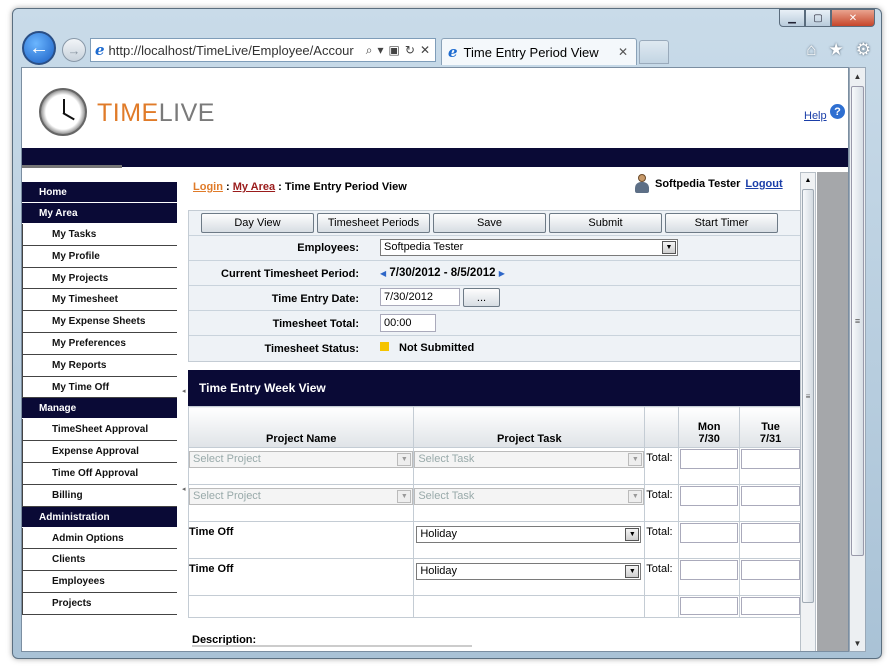  Describe the element at coordinates (290, 274) in the screenshot. I see `period-label: Current Timesheet Period:` at that location.